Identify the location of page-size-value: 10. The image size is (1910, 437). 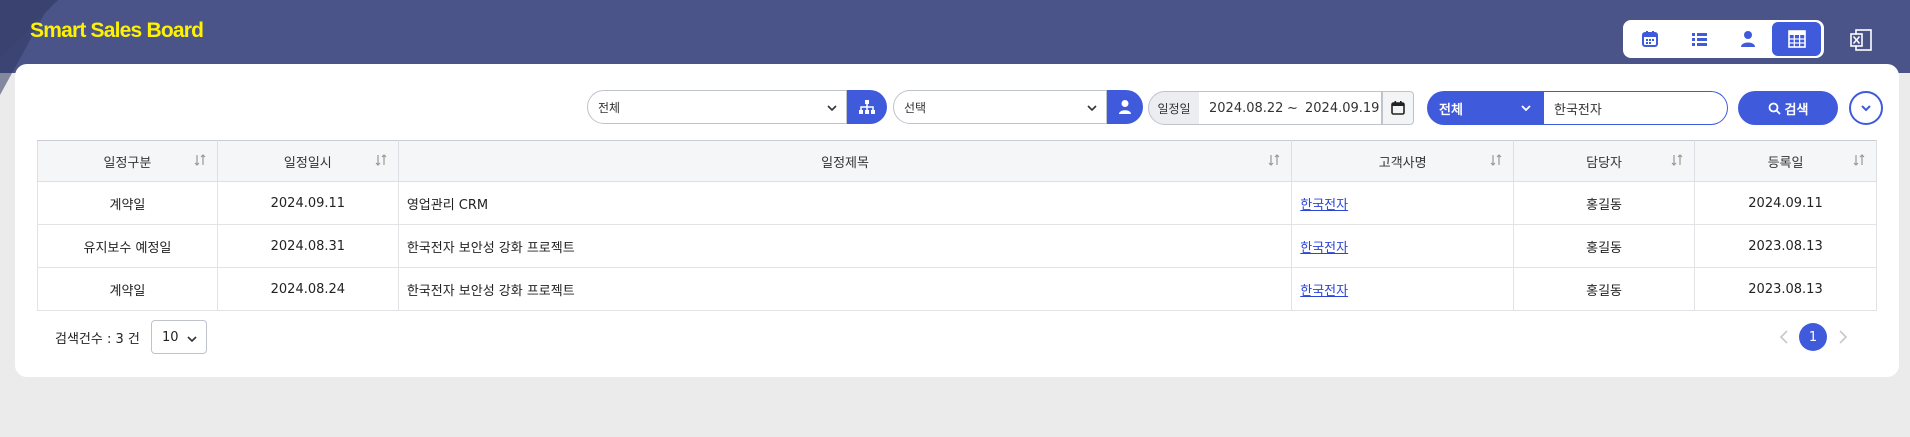
(170, 337).